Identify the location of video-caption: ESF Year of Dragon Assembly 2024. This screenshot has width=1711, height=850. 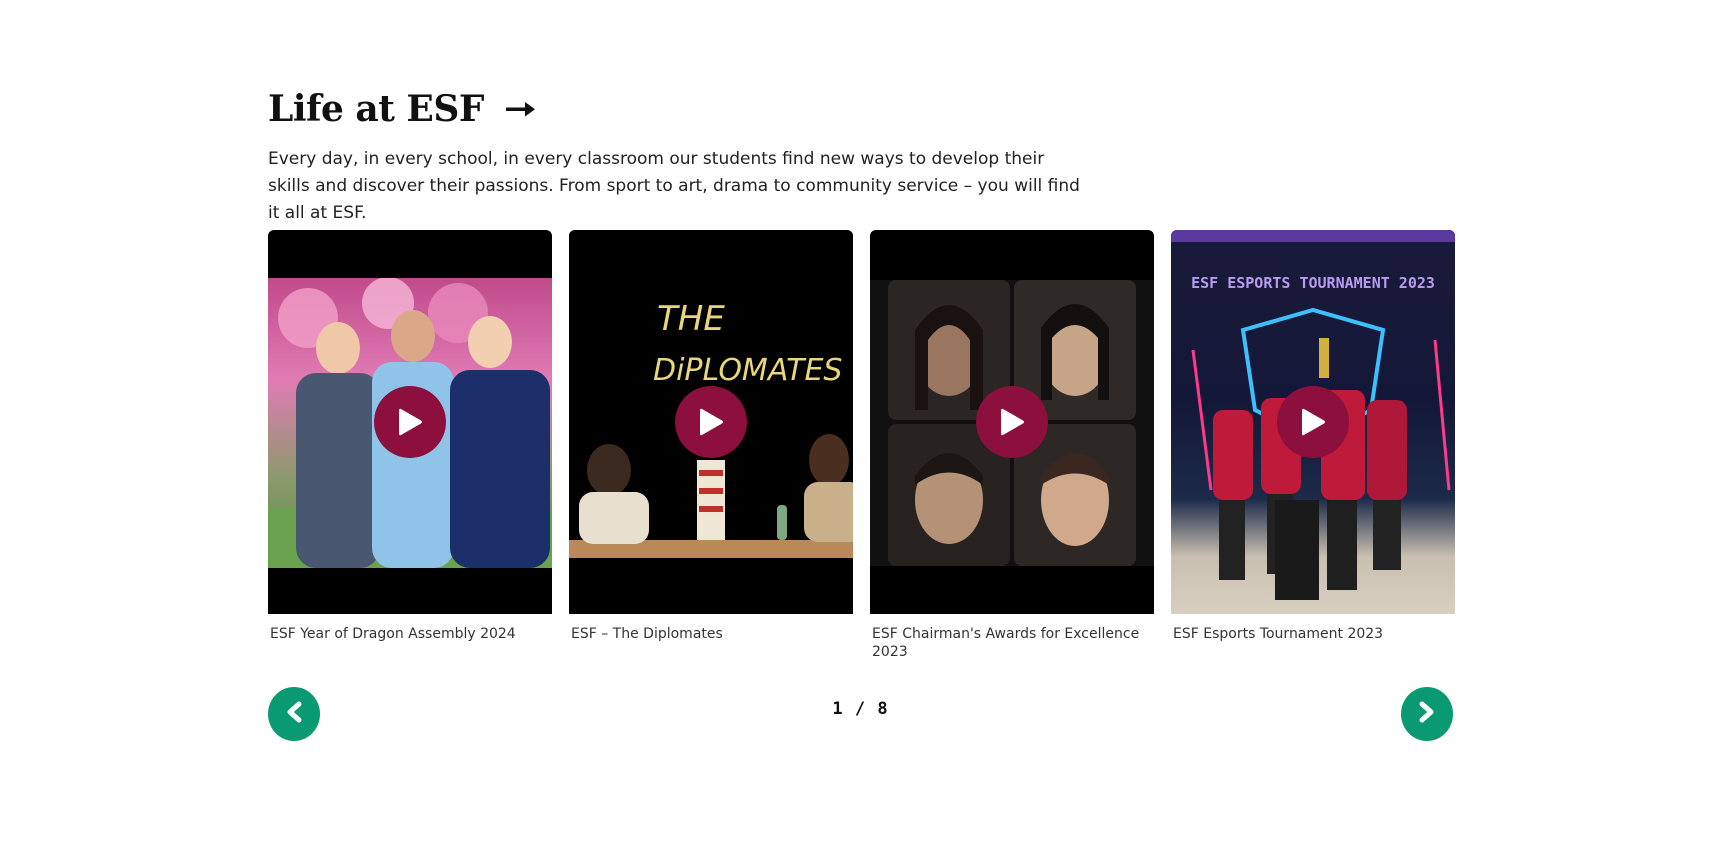
(393, 634).